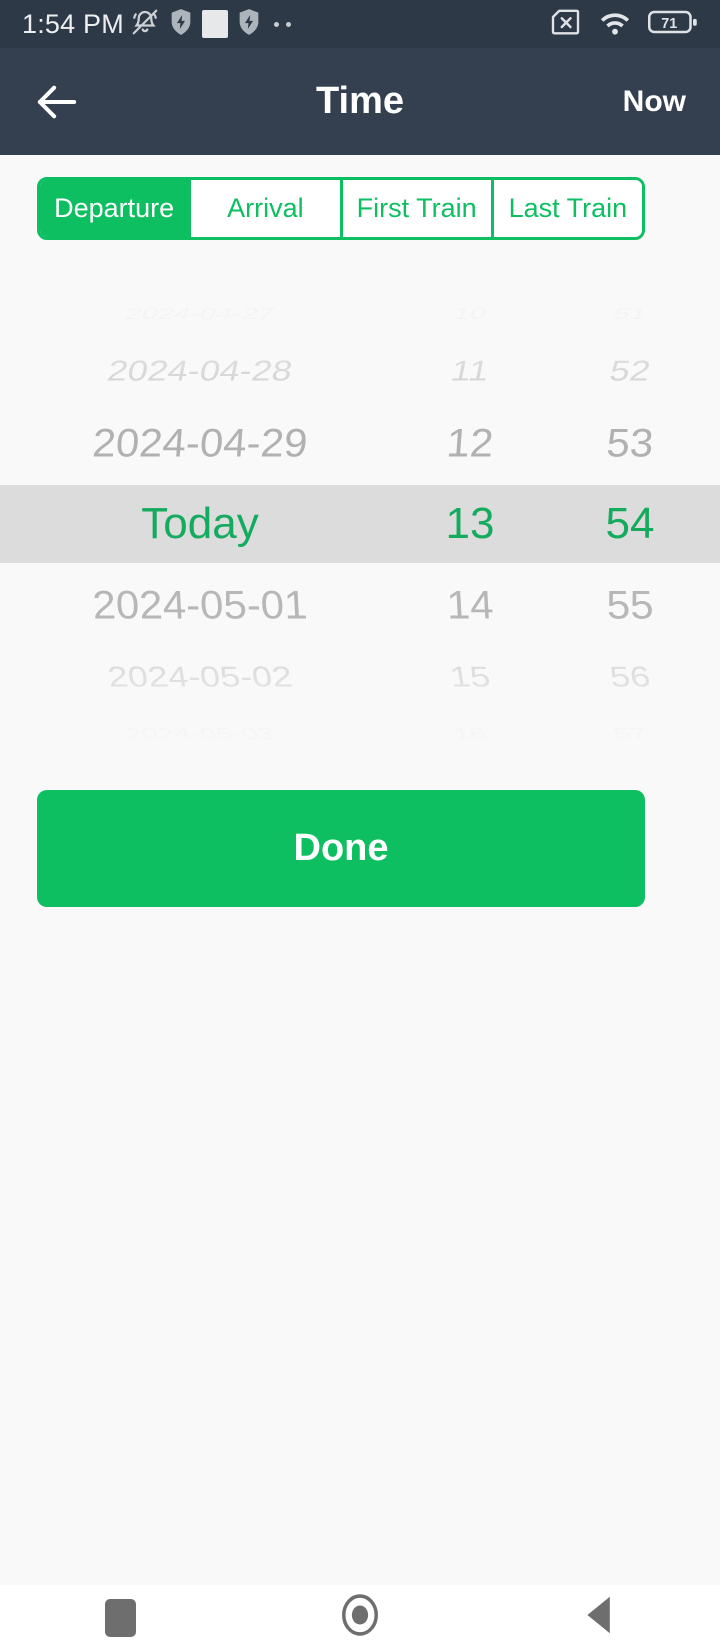 The height and width of the screenshot is (1650, 720). Describe the element at coordinates (114, 208) in the screenshot. I see `segment-departure: Departure` at that location.